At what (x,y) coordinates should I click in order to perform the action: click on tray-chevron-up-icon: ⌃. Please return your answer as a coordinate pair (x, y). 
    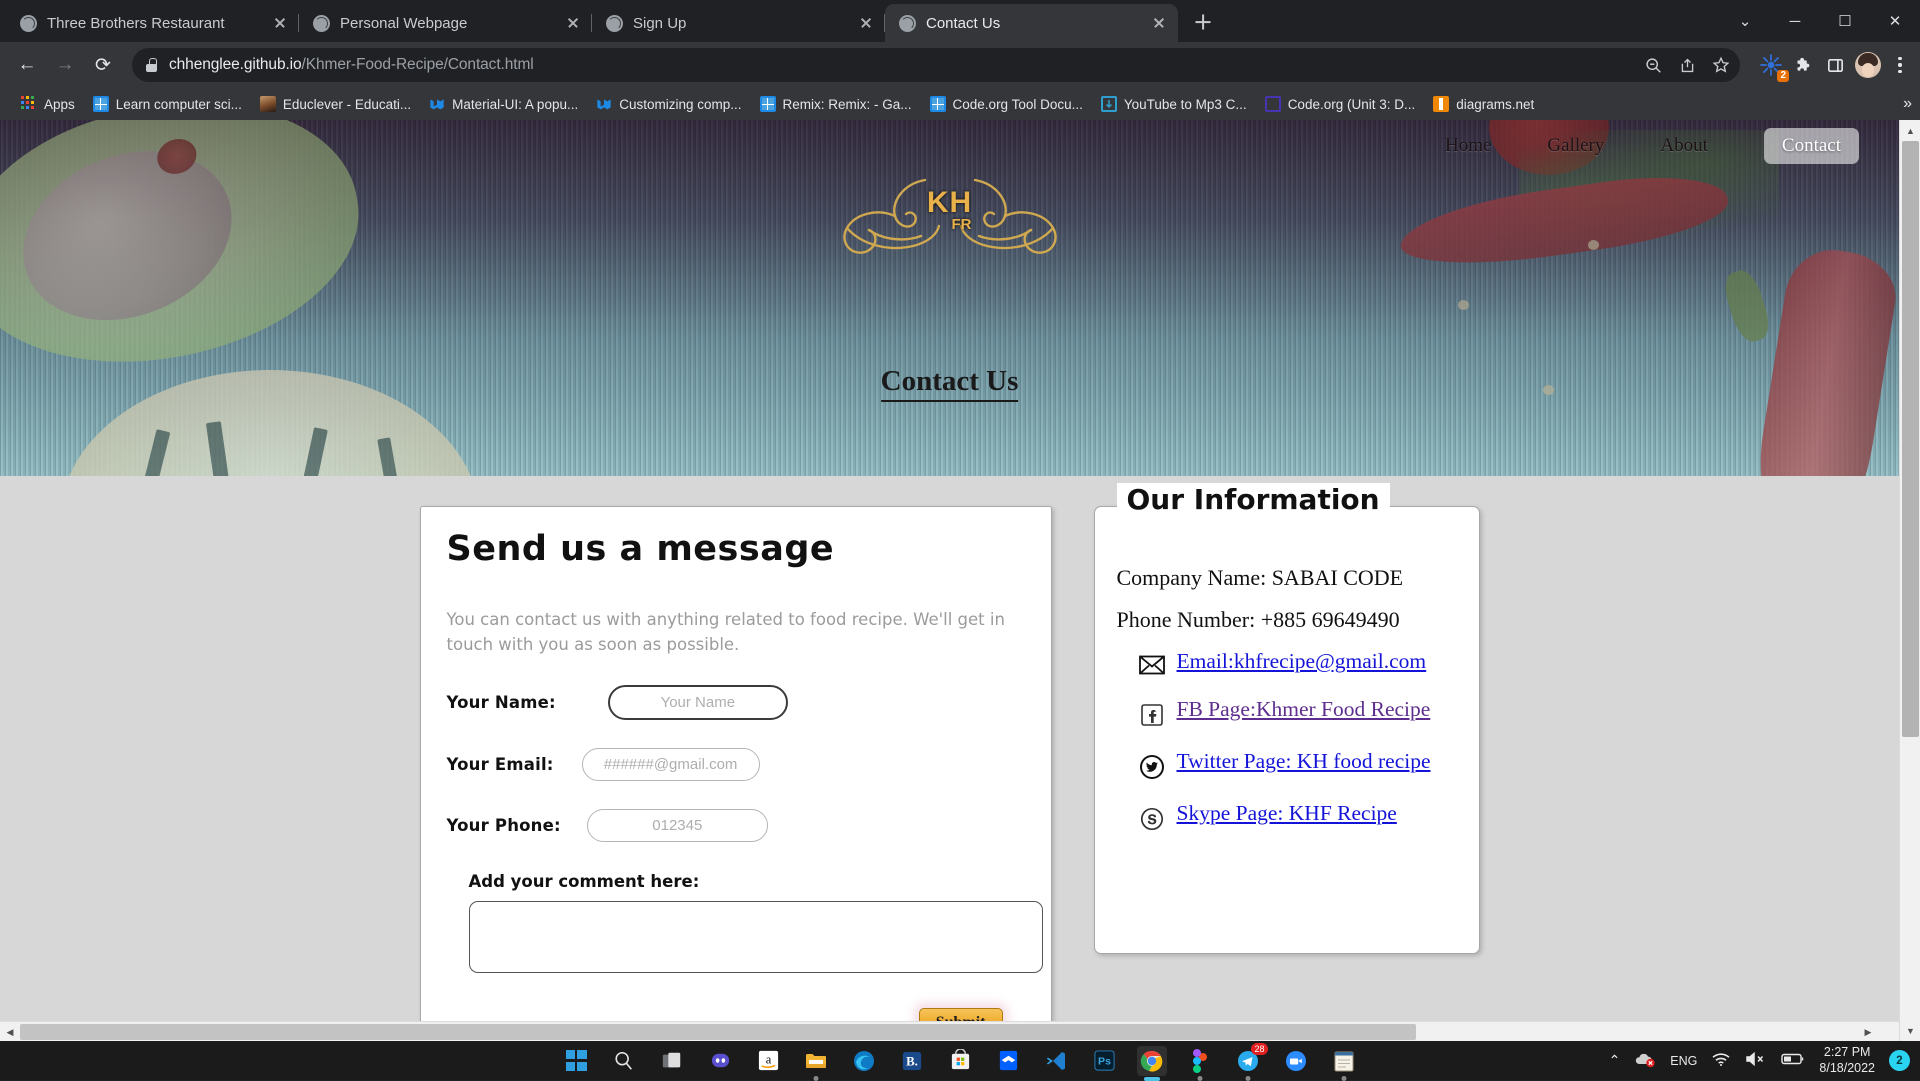
    Looking at the image, I should click on (1615, 1060).